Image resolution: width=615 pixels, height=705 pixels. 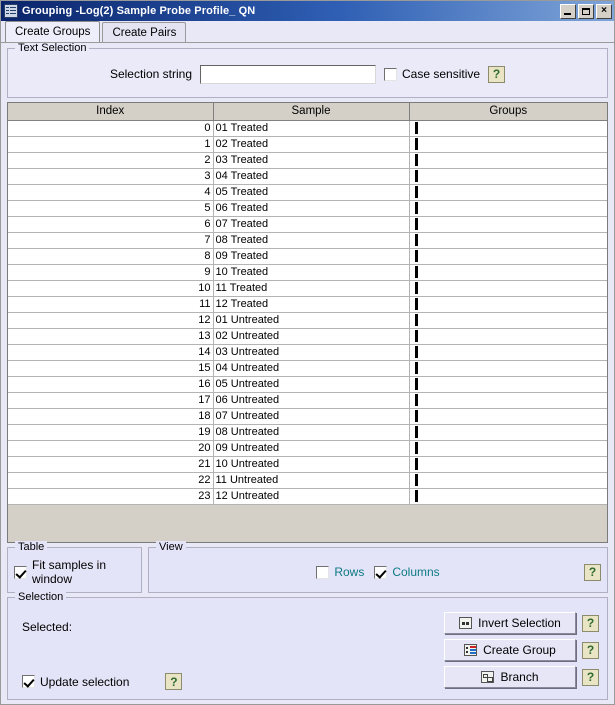 I want to click on tab-create-groups: Create Groups, so click(x=53, y=31).